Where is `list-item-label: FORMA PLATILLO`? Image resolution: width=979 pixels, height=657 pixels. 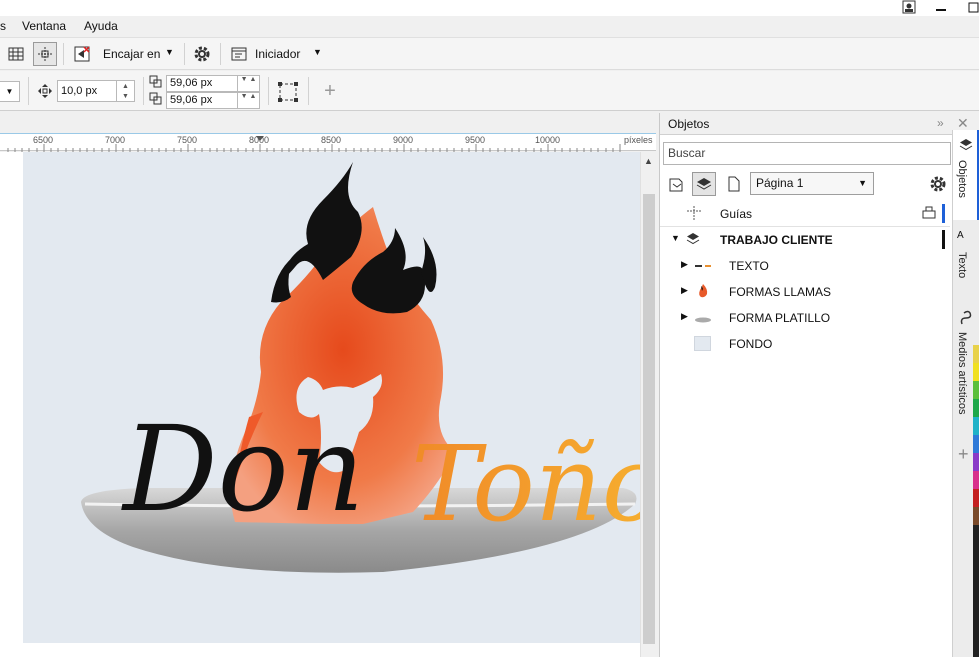
list-item-label: FORMA PLATILLO is located at coordinates (780, 318).